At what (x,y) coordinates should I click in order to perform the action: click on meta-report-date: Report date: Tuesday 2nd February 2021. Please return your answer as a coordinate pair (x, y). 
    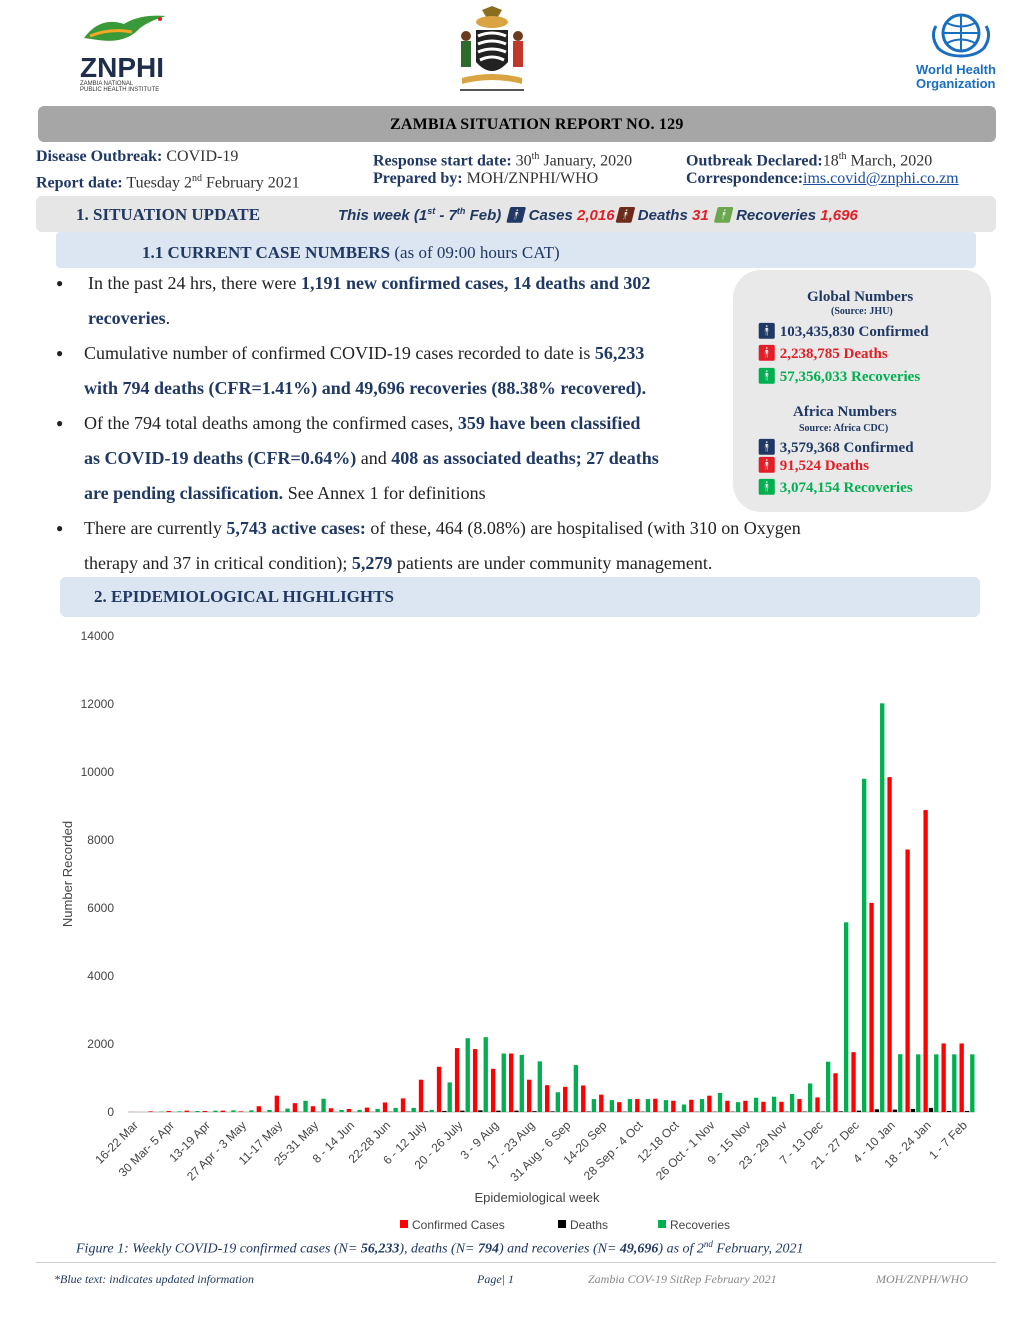
    Looking at the image, I should click on (168, 181).